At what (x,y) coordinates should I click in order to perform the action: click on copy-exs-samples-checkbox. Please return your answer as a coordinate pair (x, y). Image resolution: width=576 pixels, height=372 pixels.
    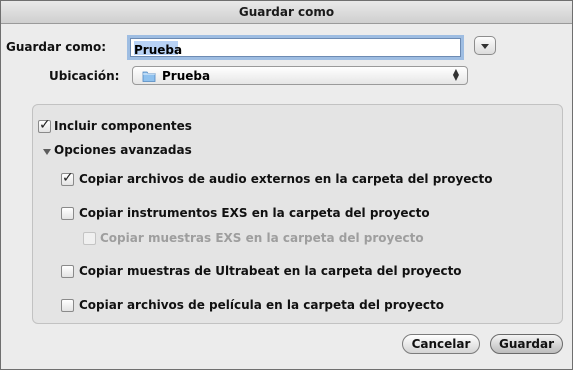
    Looking at the image, I should click on (89, 238).